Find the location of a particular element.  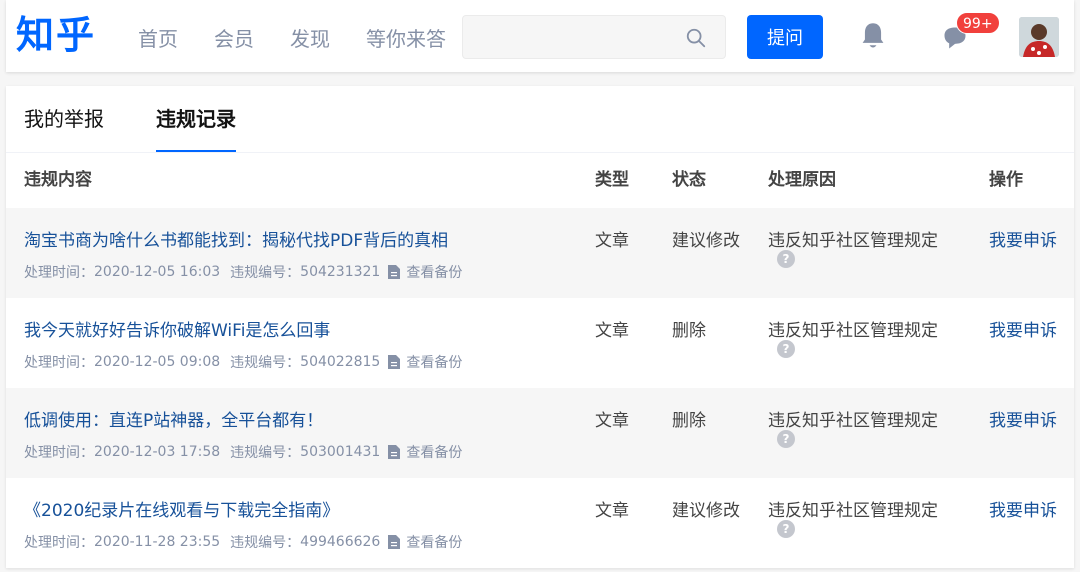

processed-time: 2020-11-28 23:55 is located at coordinates (157, 542).